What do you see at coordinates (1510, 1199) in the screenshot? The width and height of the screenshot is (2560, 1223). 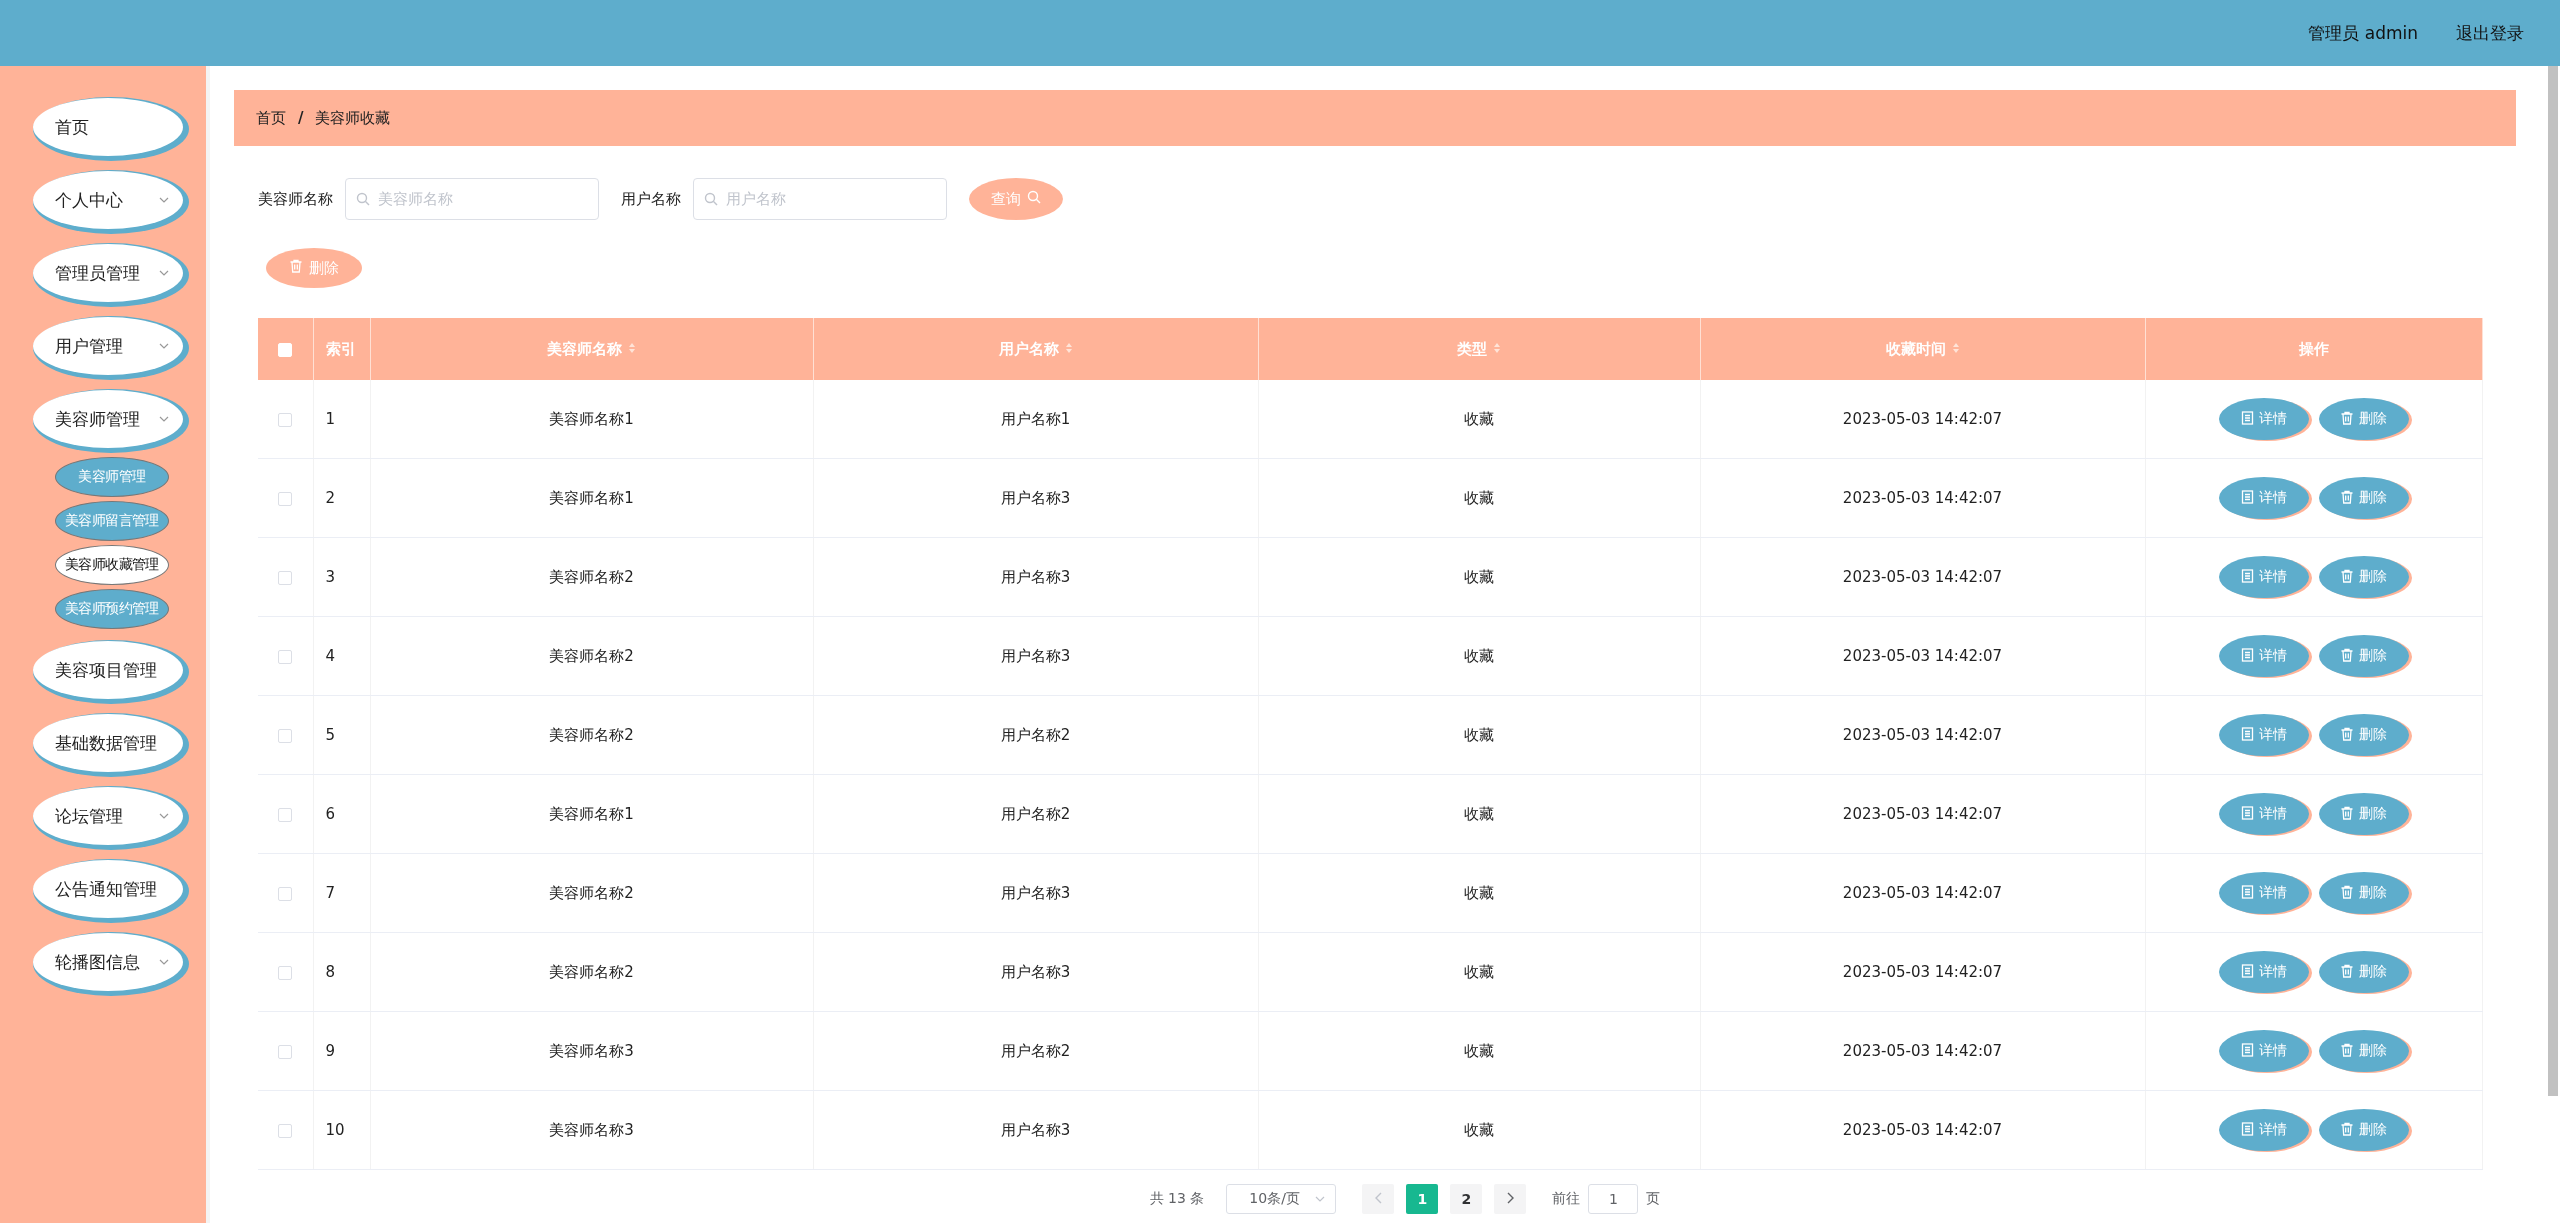 I see `next-page-button` at bounding box center [1510, 1199].